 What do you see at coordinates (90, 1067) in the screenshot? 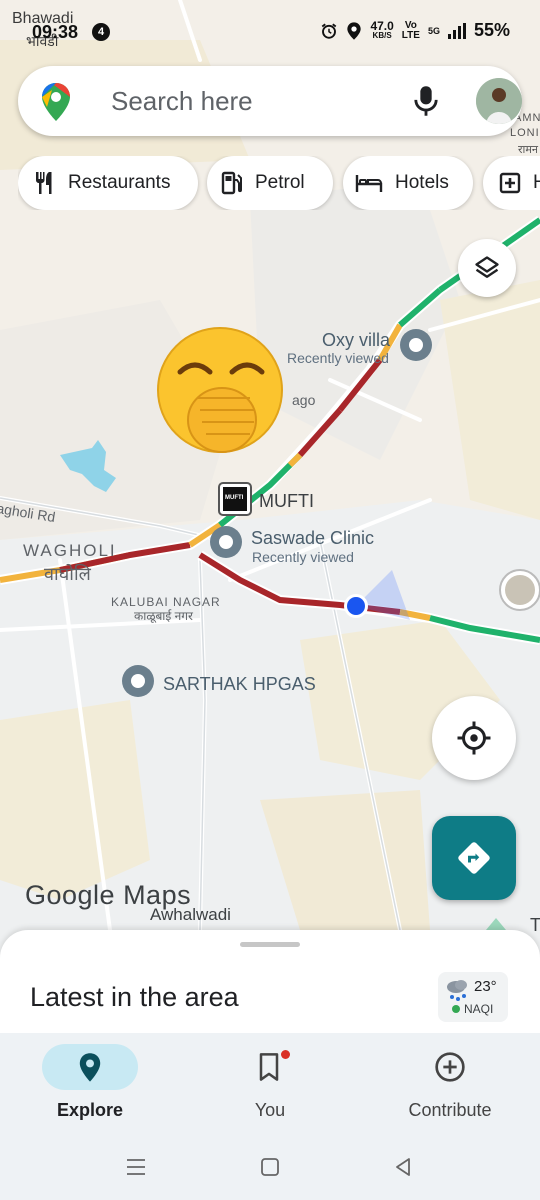
I see `pin-icon` at bounding box center [90, 1067].